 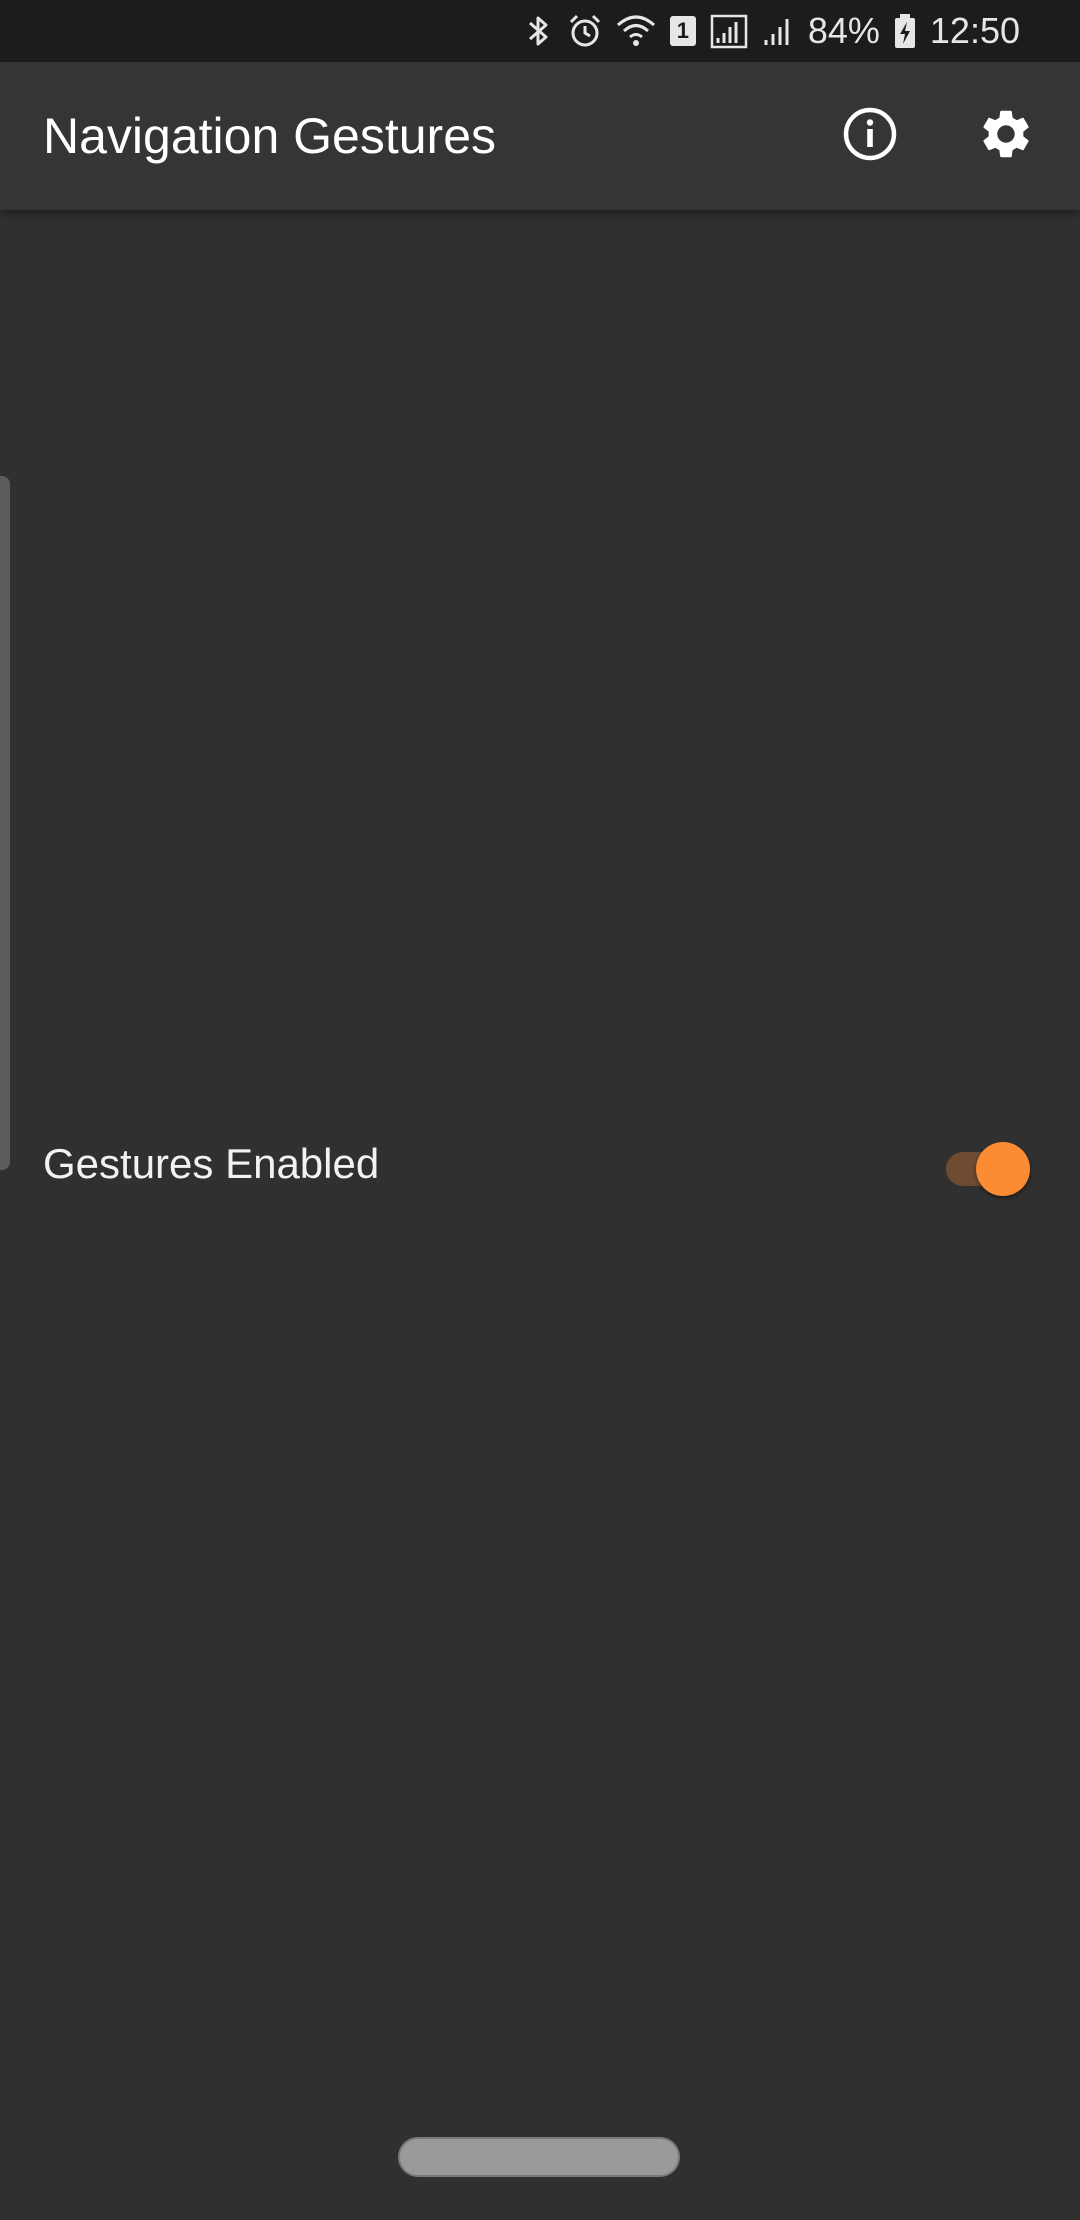 I want to click on sim-icon: 1, so click(x=682, y=31).